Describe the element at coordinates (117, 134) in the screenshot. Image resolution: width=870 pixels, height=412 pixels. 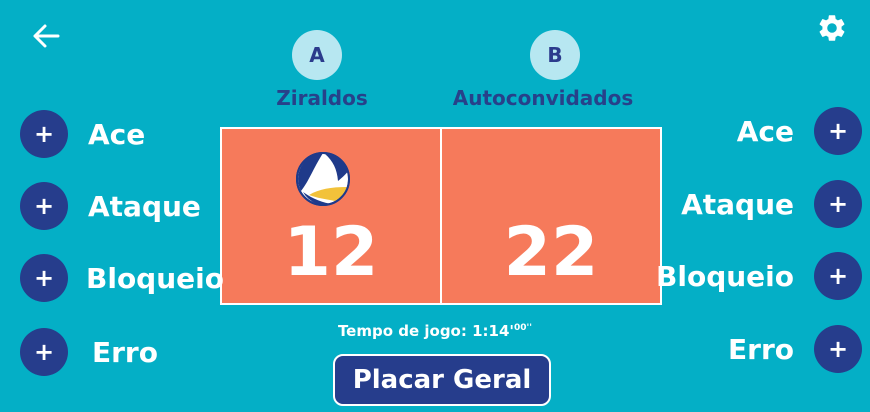
I see `team-a-ace-label: Ace` at that location.